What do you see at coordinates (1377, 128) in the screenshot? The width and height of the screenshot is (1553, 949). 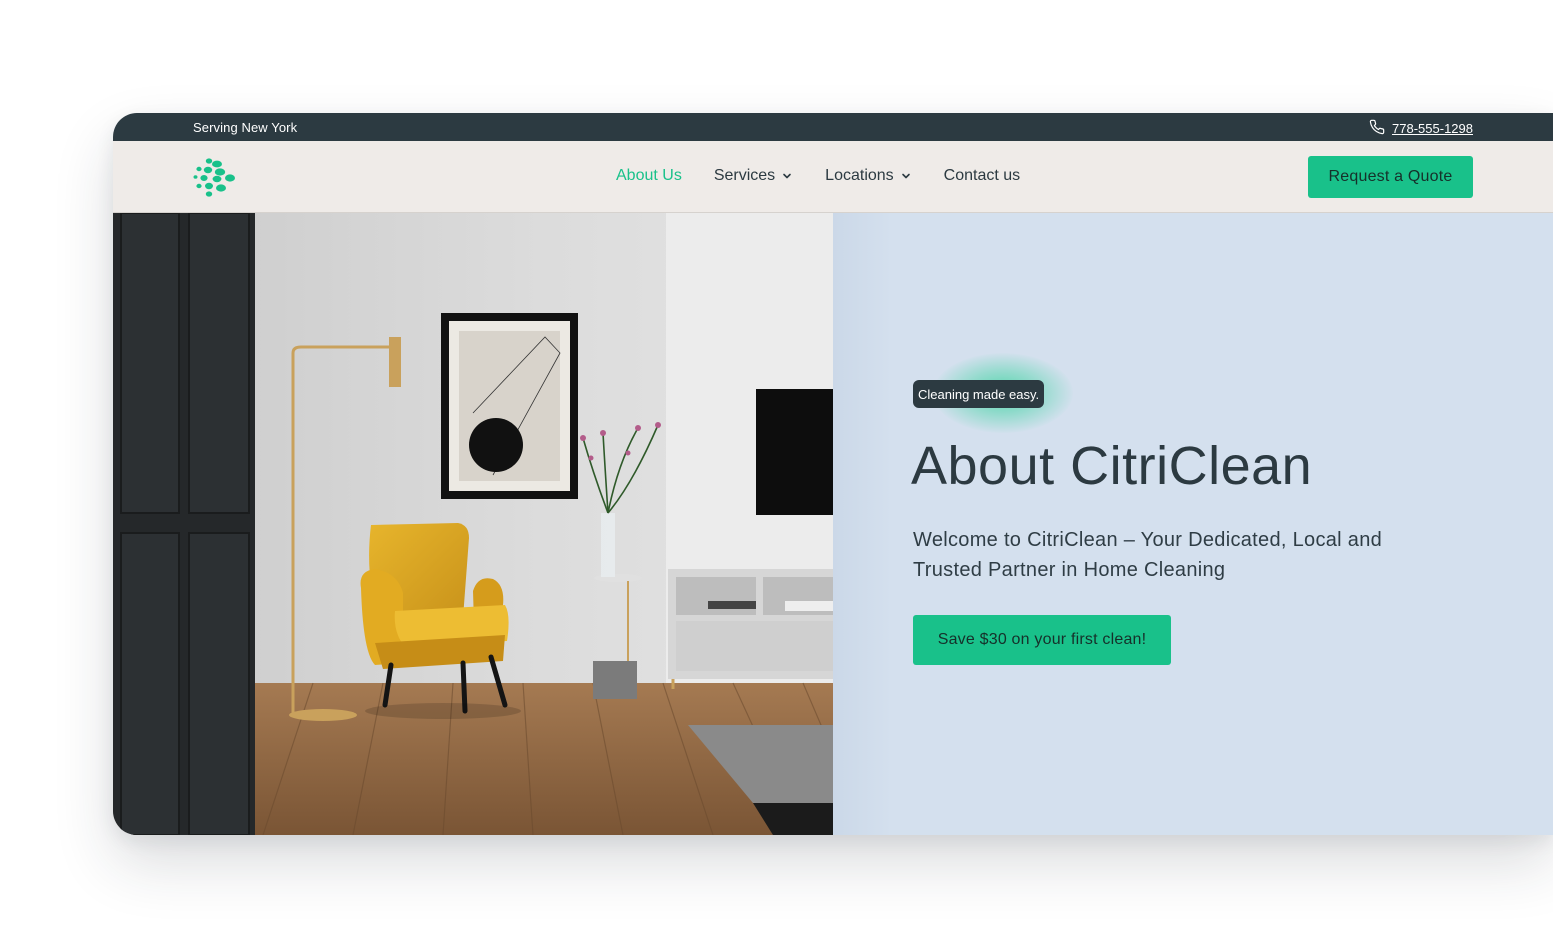 I see `phone-icon` at bounding box center [1377, 128].